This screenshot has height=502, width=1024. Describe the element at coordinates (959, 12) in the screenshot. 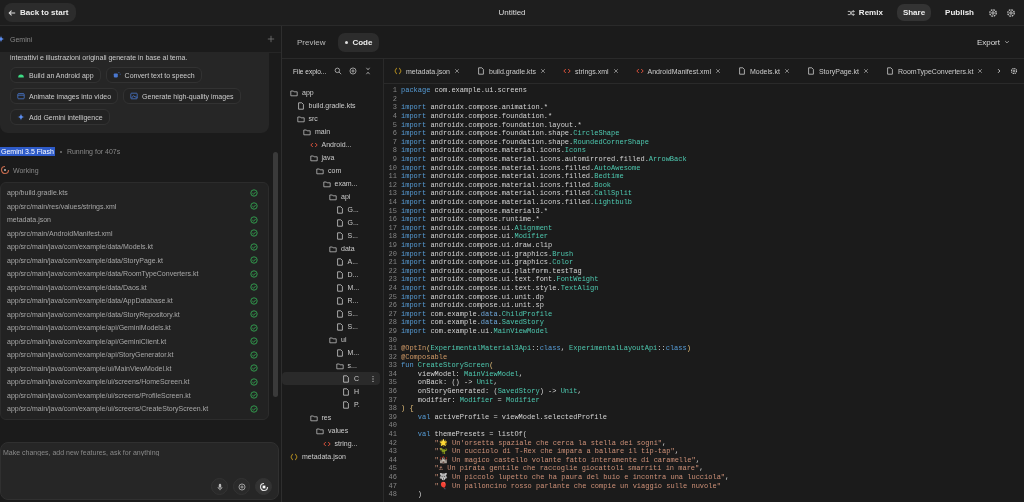

I see `publish-button: Publish` at that location.